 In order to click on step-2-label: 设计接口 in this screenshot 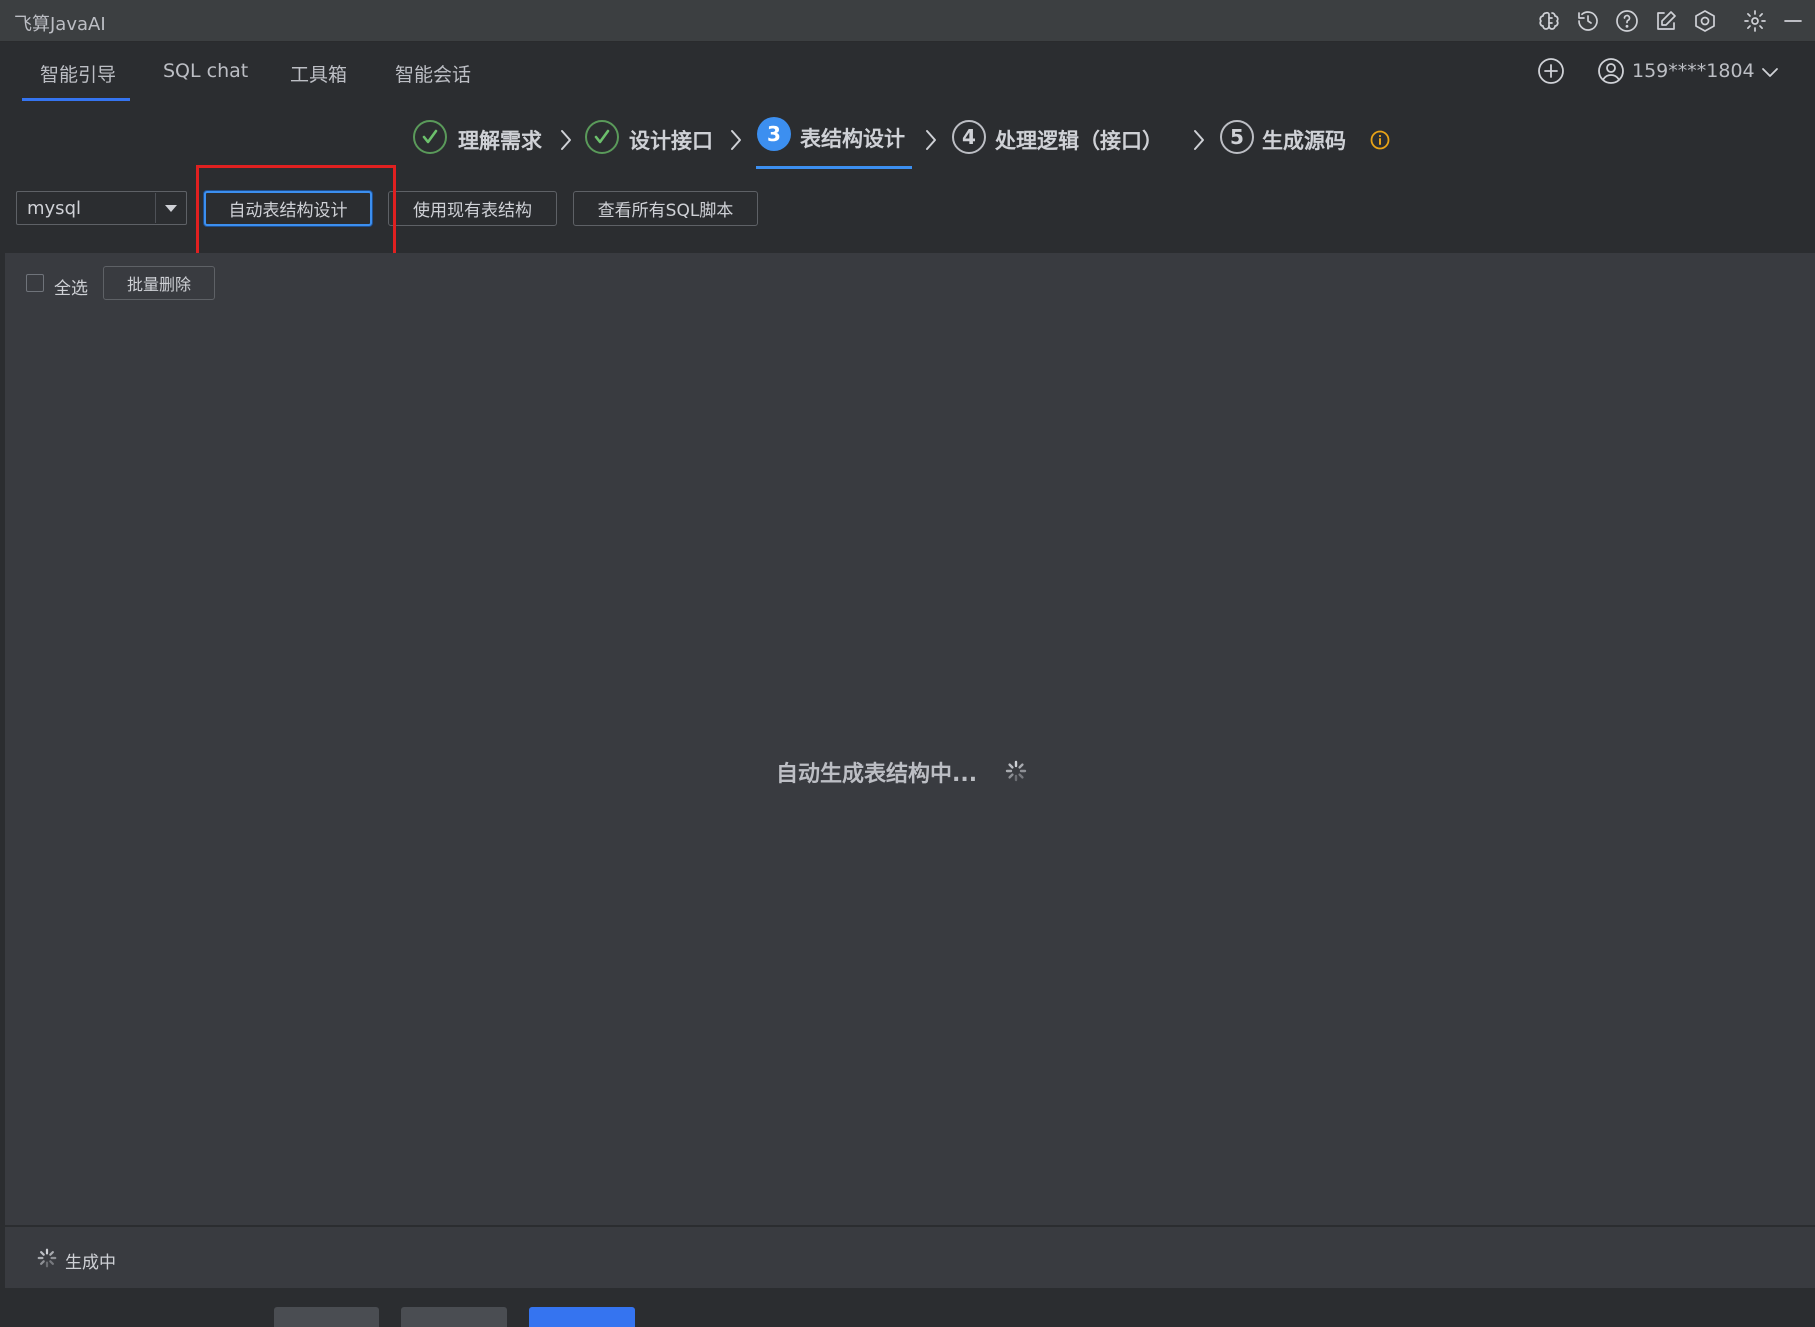, I will do `click(671, 140)`.